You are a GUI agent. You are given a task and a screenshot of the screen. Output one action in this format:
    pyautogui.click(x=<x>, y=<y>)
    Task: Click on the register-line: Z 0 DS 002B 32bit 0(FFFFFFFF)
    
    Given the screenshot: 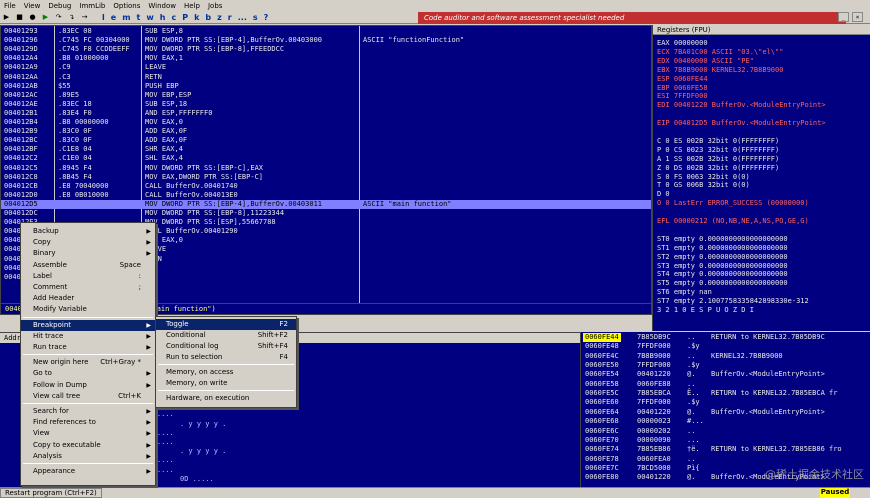 What is the action you would take?
    pyautogui.click(x=718, y=168)
    